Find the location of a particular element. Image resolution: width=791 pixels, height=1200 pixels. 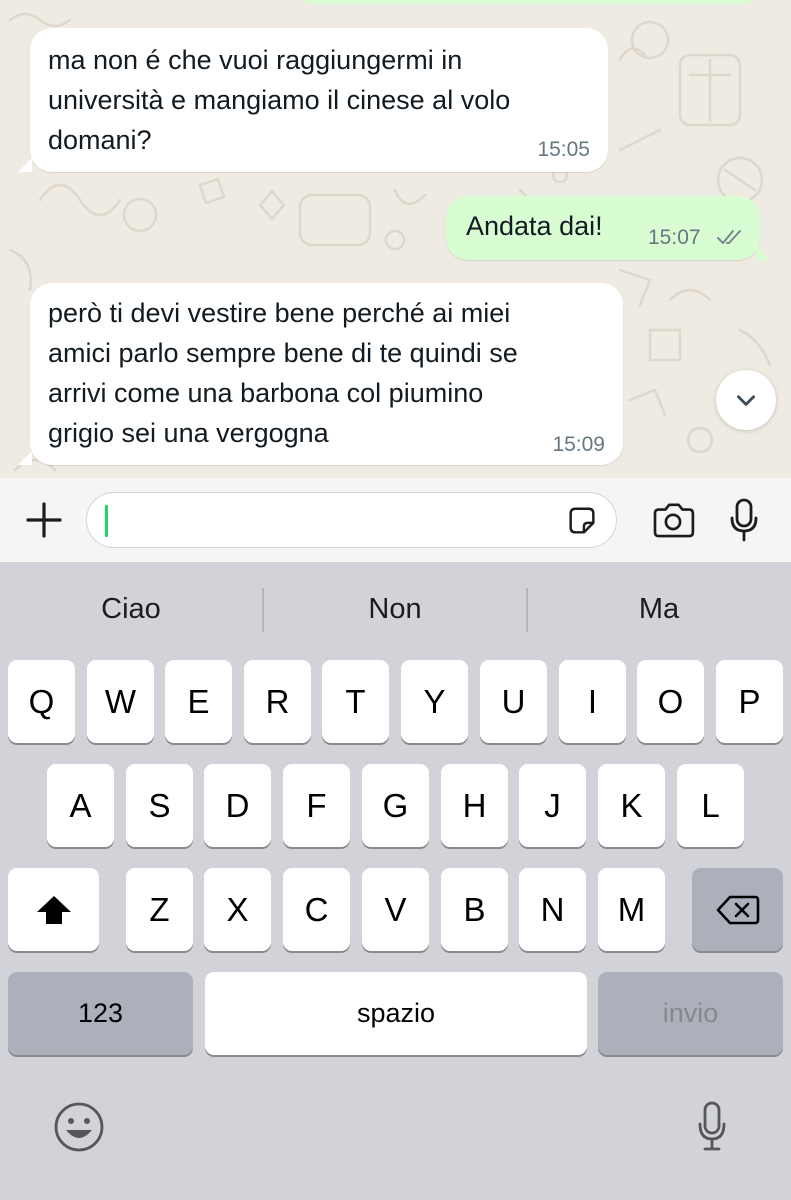

key-u: U is located at coordinates (513, 701).